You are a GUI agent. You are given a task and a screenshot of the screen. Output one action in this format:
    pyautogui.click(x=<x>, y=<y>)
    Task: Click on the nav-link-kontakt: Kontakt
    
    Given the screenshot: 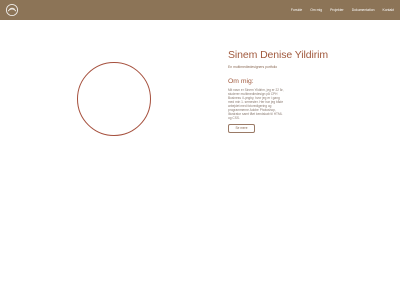 What is the action you would take?
    pyautogui.click(x=389, y=10)
    